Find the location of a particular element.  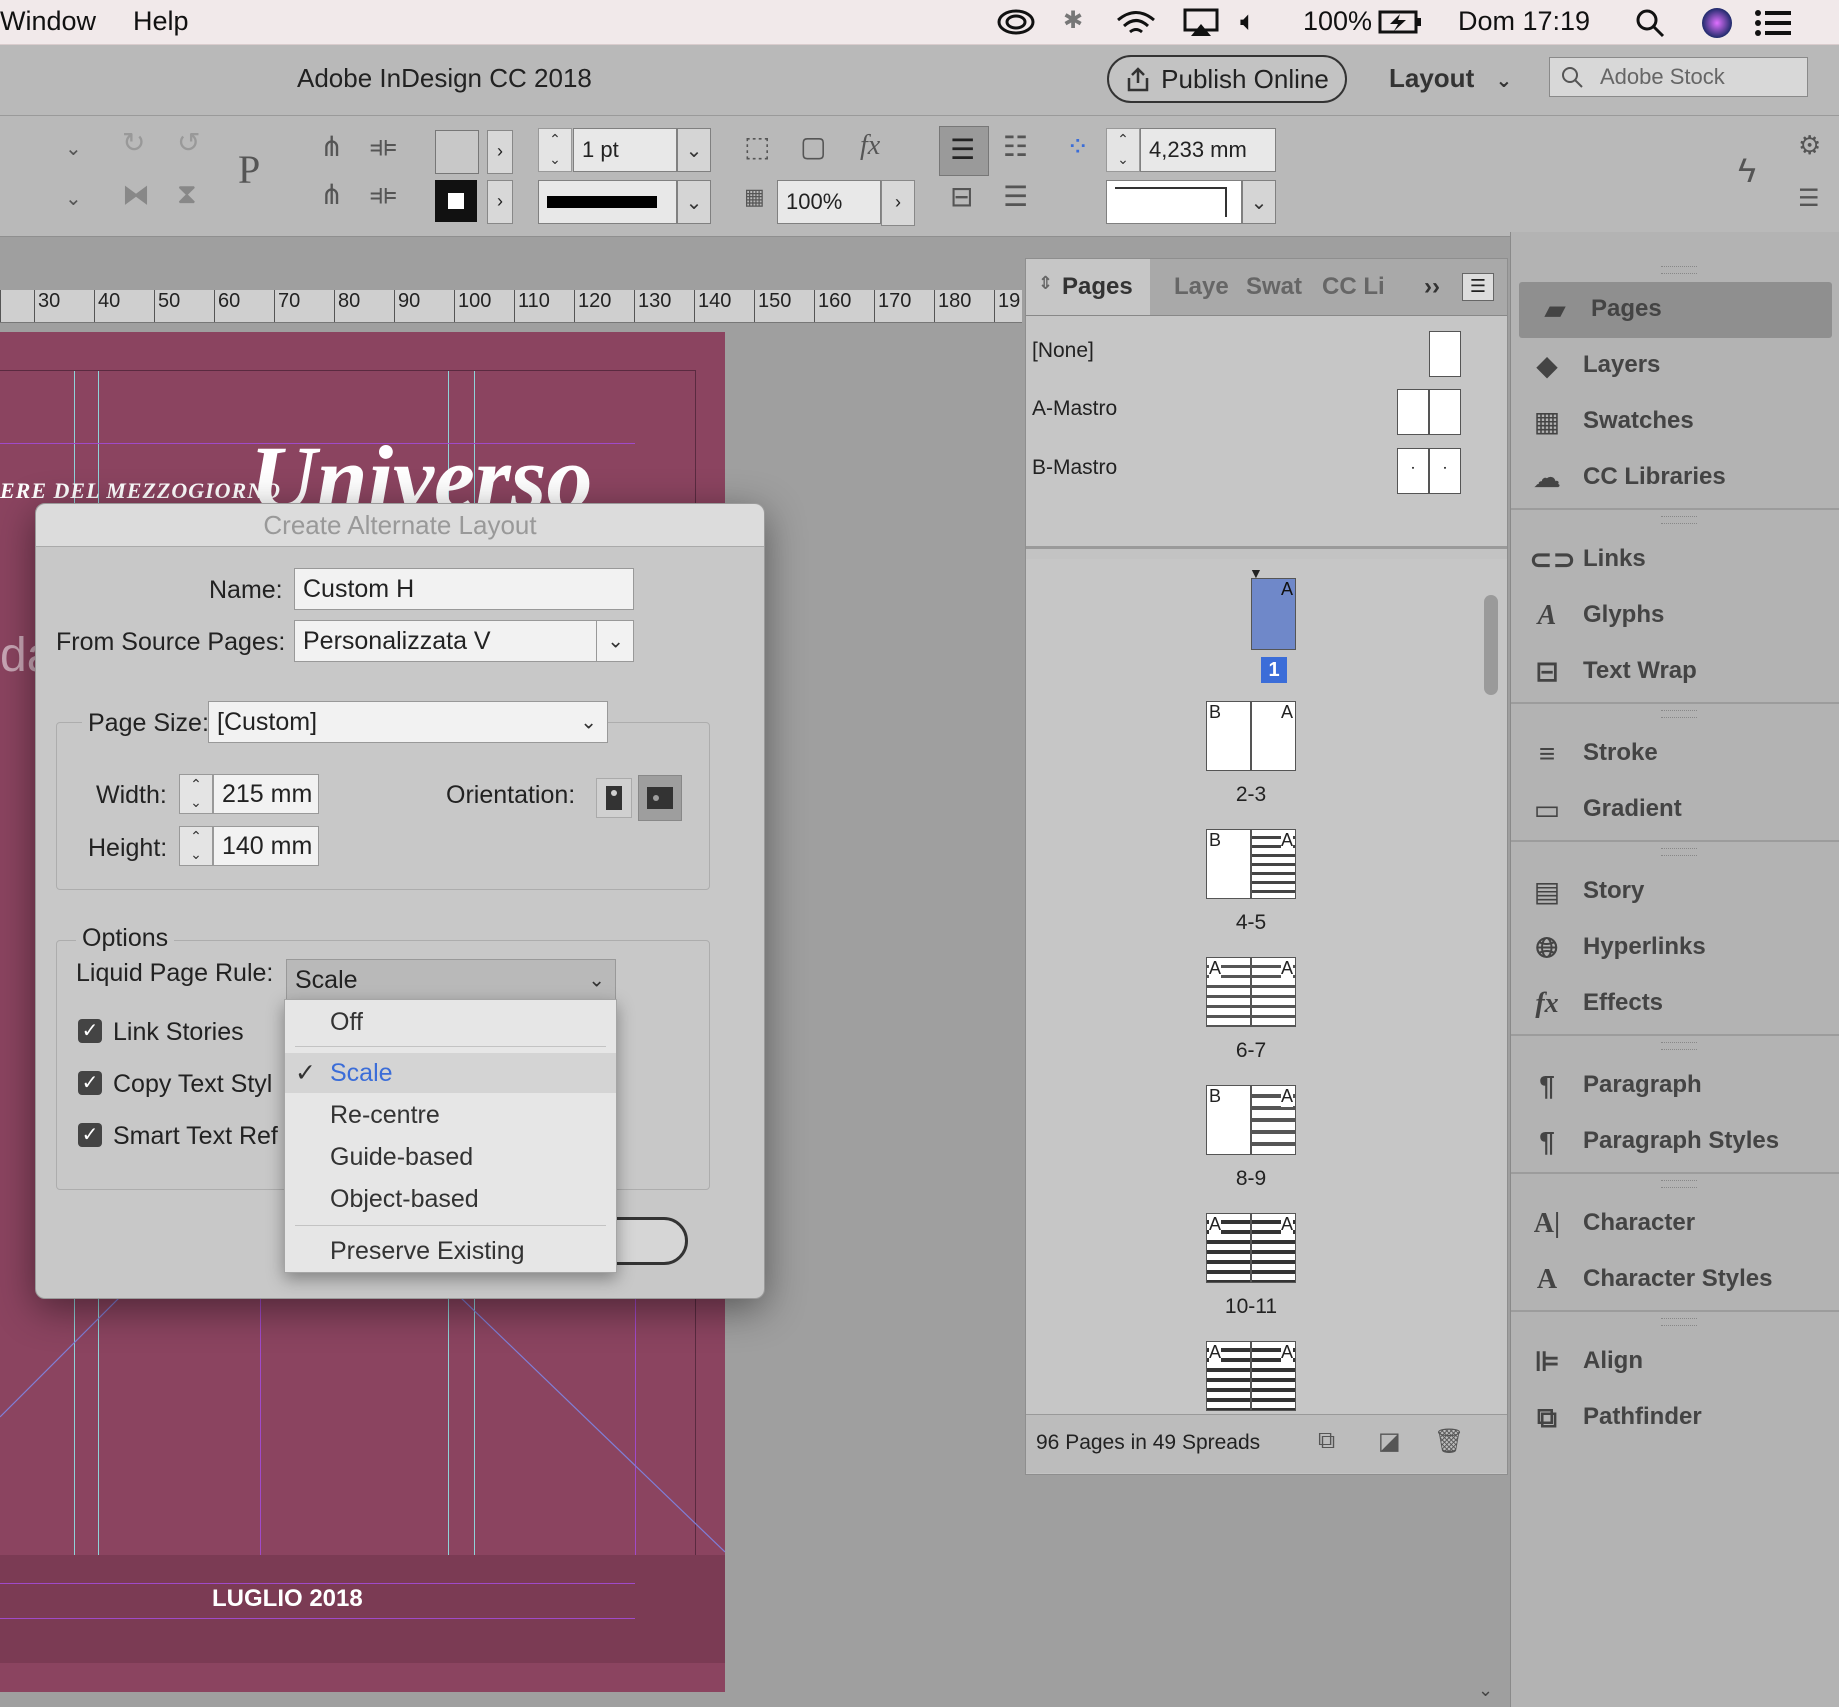

menu-window: Window is located at coordinates (48, 21).